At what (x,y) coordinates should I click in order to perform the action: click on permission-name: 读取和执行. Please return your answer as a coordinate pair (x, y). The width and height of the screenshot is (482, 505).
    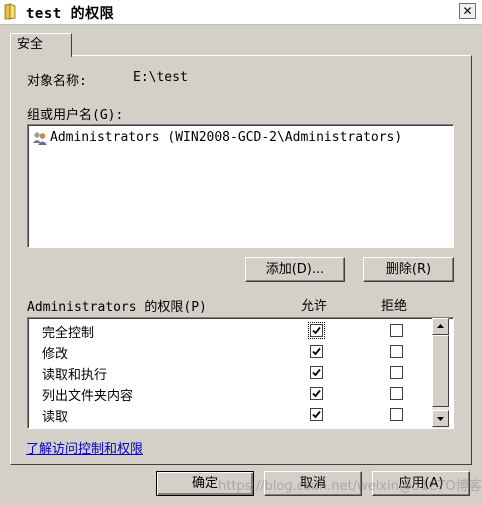
    Looking at the image, I should click on (75, 375).